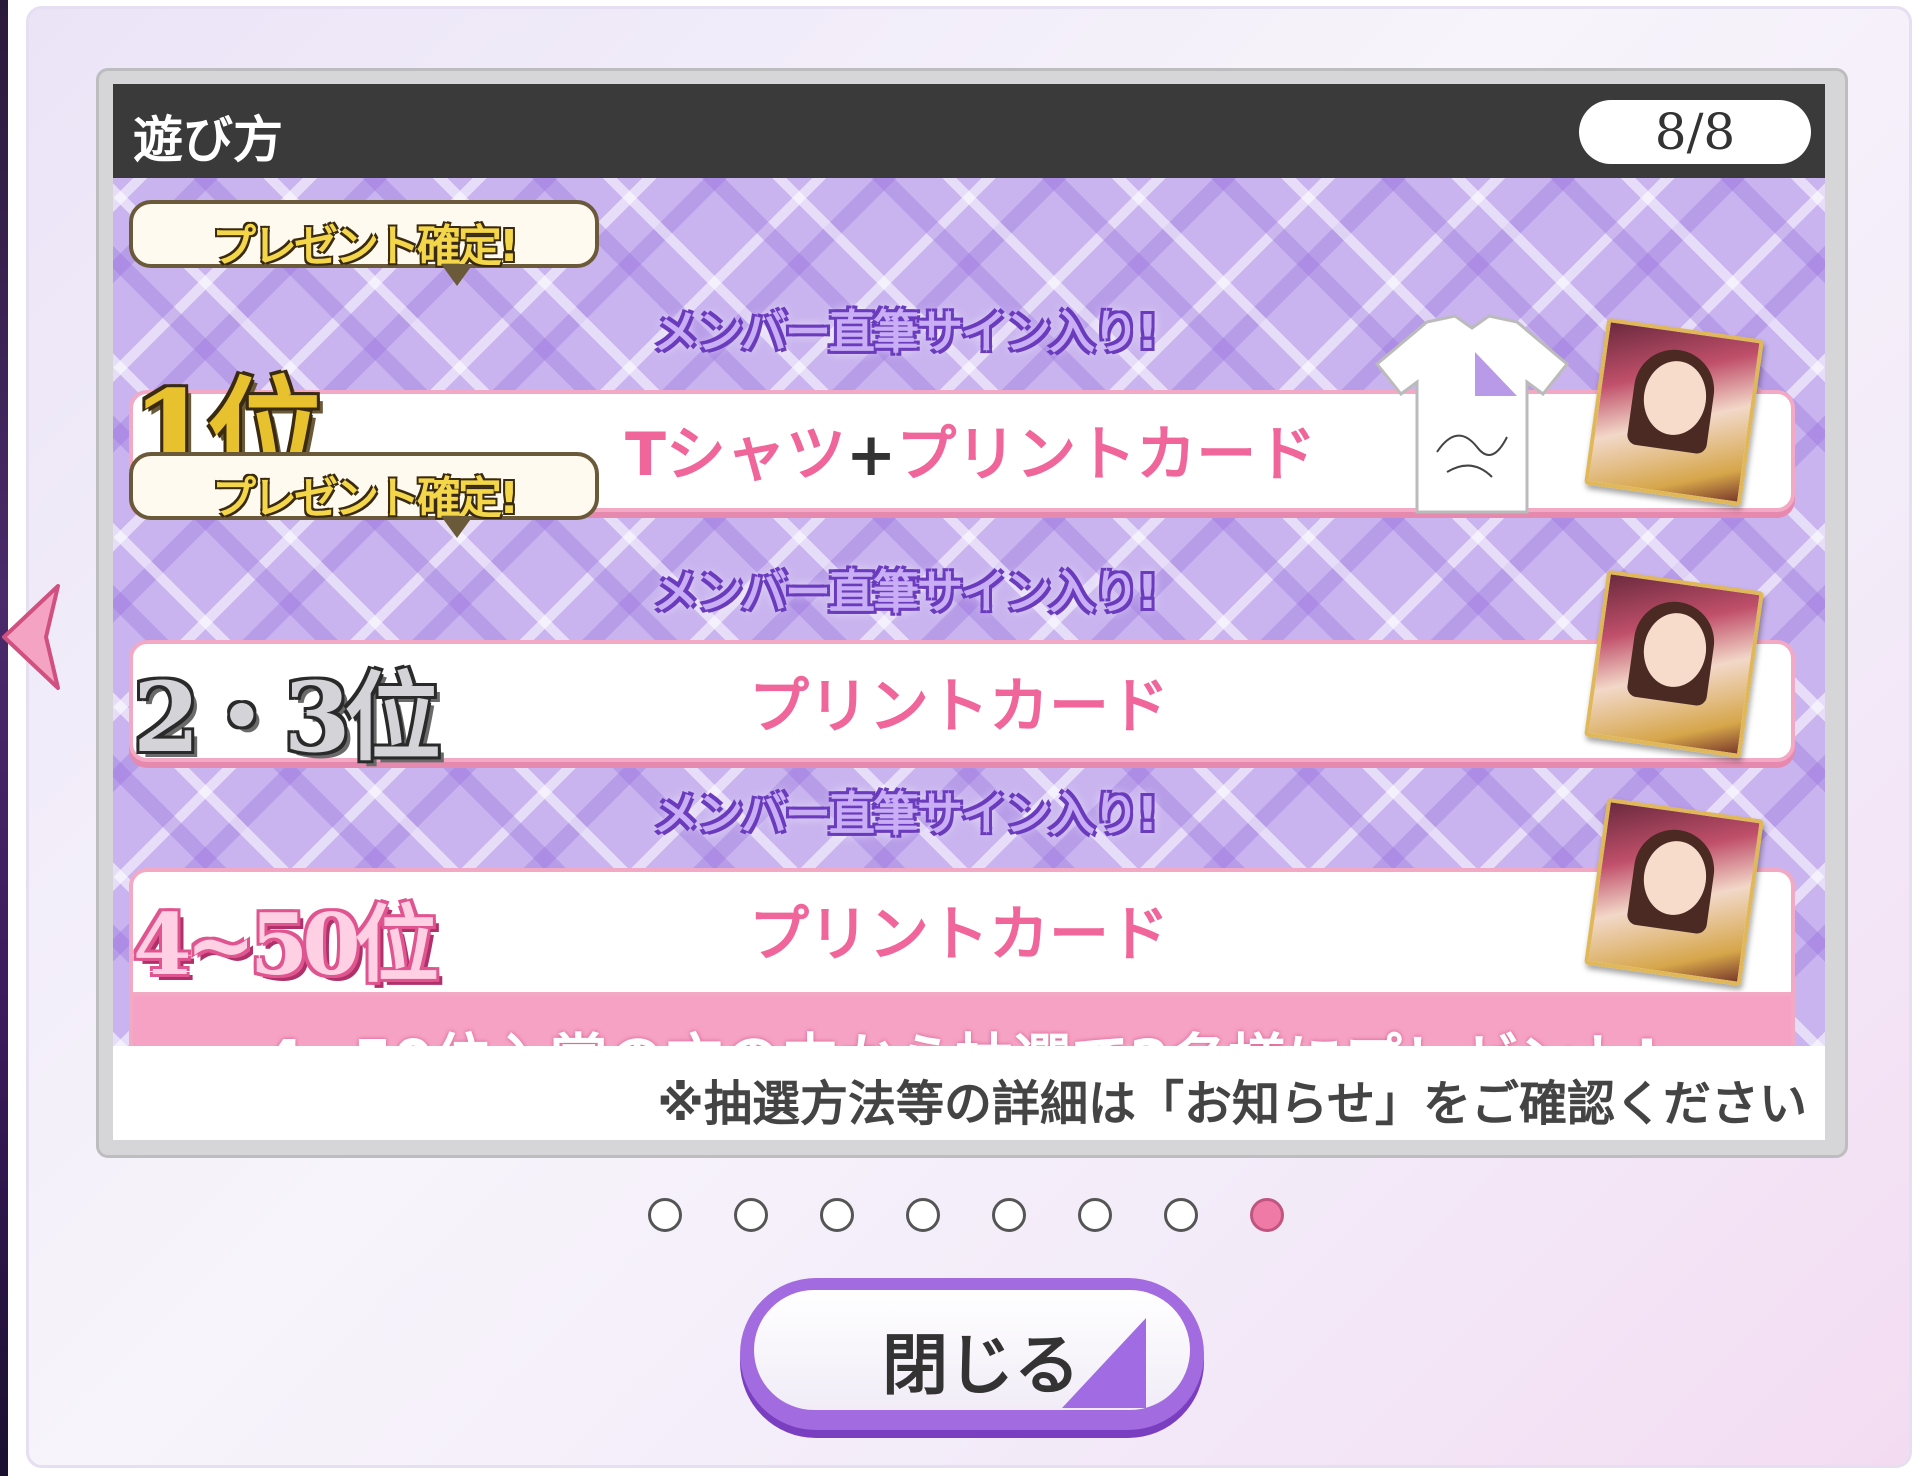 This screenshot has width=1920, height=1476. What do you see at coordinates (959, 707) in the screenshot?
I see `prize-2-text: プリントカード` at bounding box center [959, 707].